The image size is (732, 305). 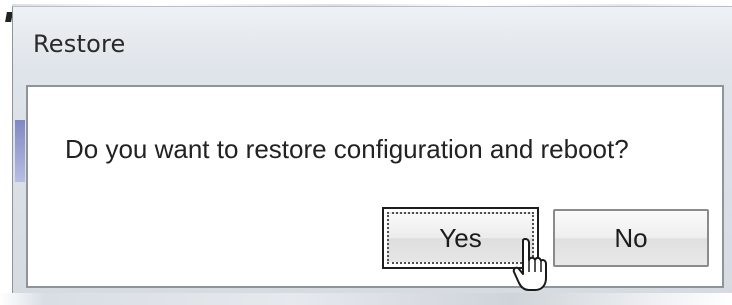 I want to click on no-button: No, so click(x=631, y=238).